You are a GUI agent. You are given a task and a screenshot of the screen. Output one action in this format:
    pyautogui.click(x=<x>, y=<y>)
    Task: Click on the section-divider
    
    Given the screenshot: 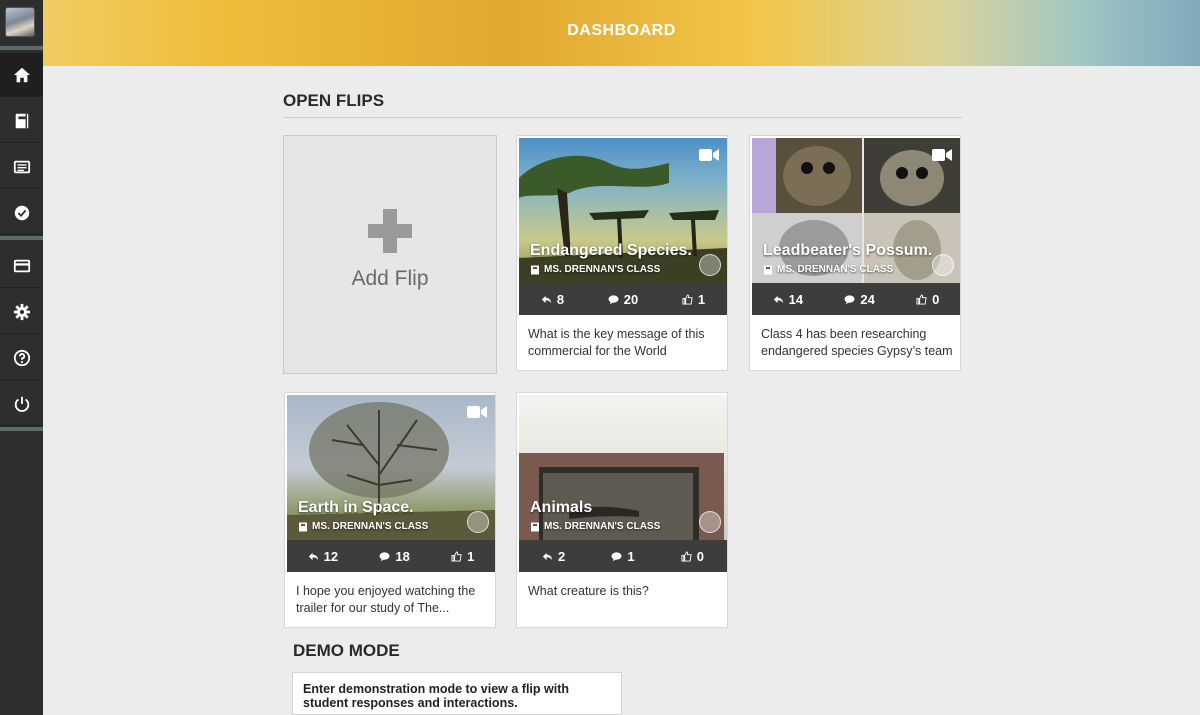 What is the action you would take?
    pyautogui.click(x=622, y=117)
    